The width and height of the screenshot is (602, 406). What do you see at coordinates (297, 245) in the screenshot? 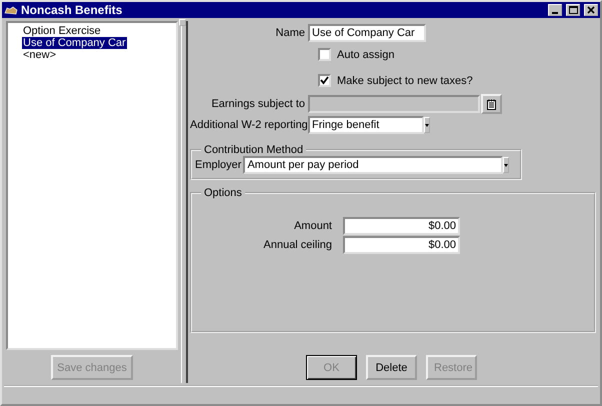
I see `field-label: Annual ceiling` at bounding box center [297, 245].